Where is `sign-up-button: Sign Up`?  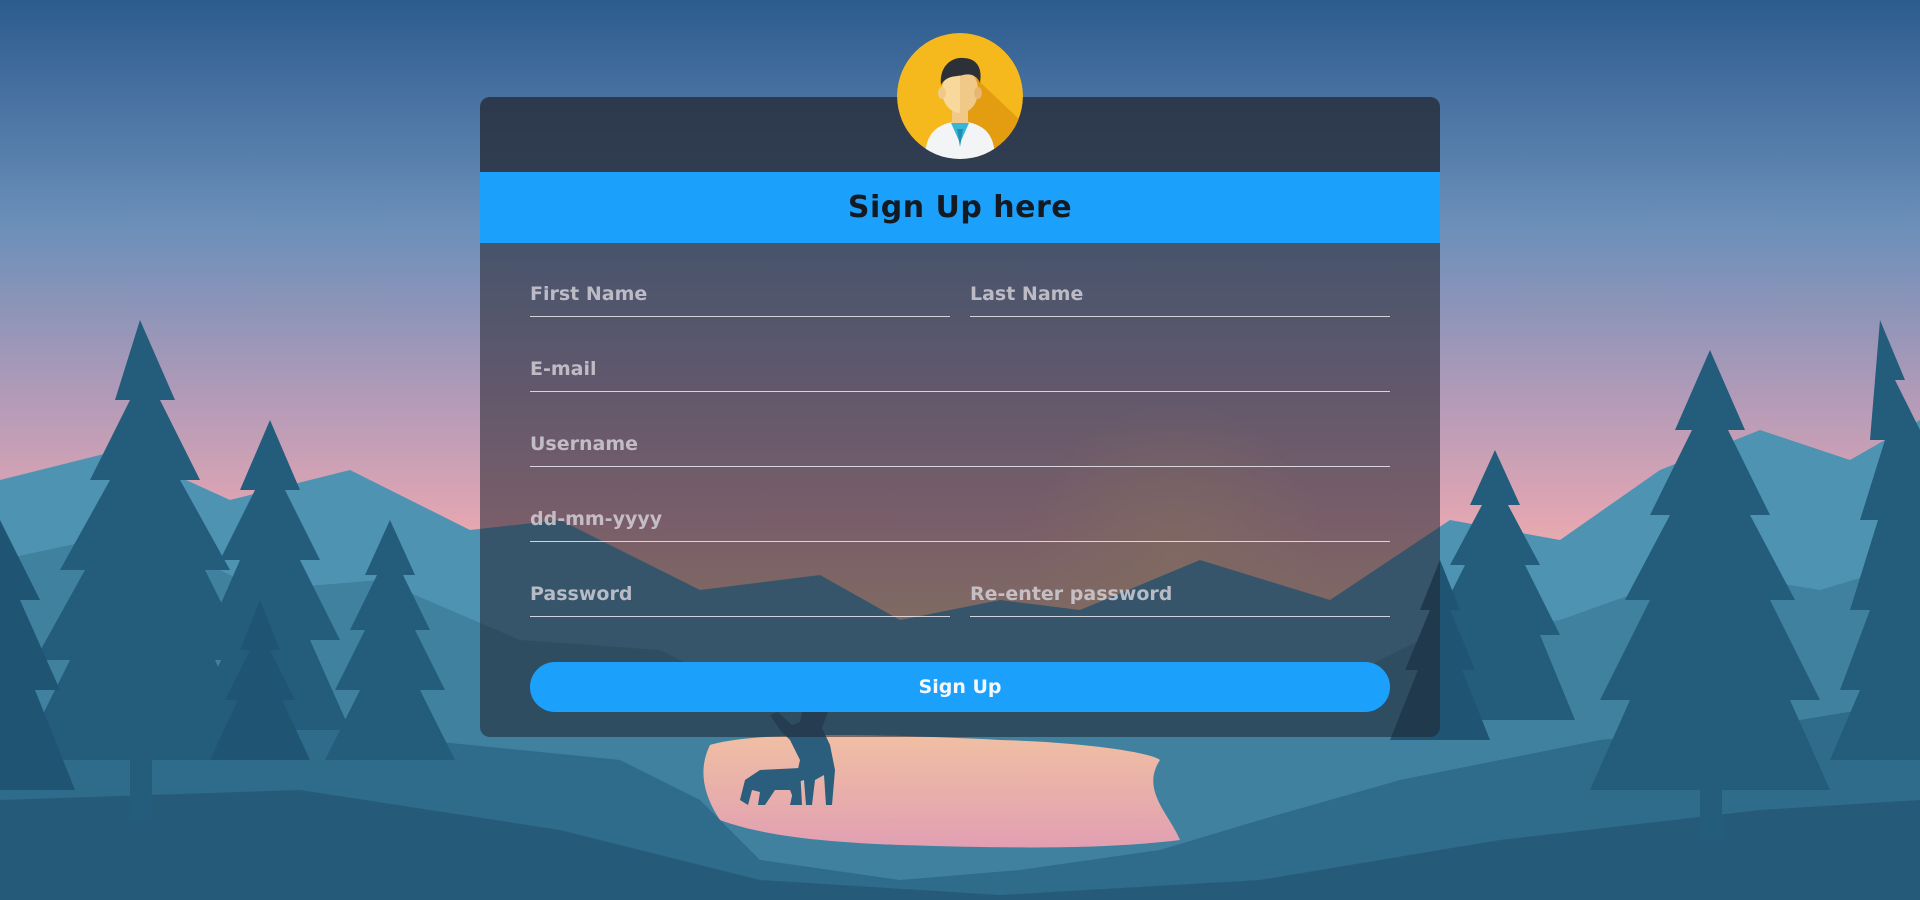
sign-up-button: Sign Up is located at coordinates (960, 687).